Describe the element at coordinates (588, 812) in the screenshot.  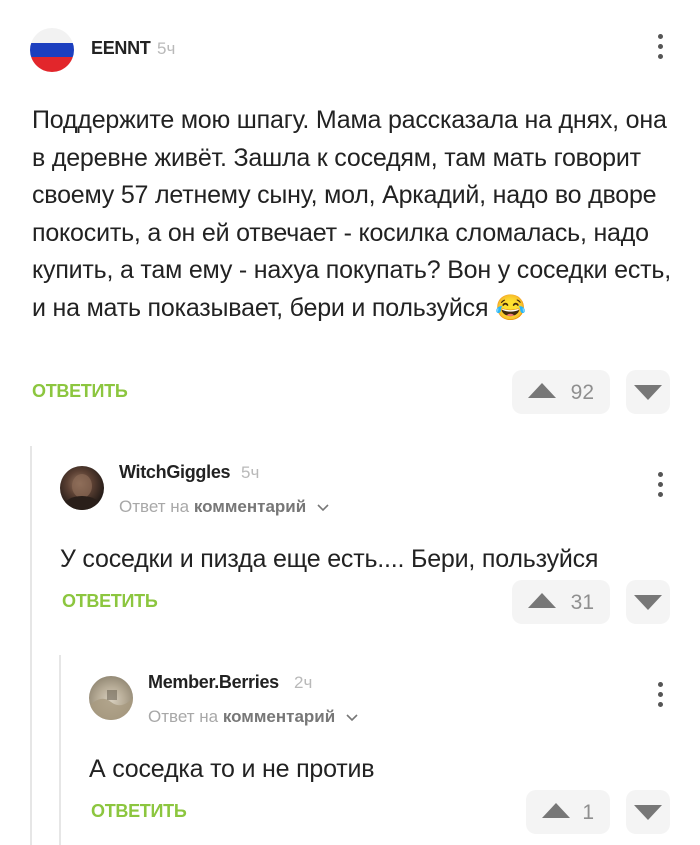
I see `vote-count: 1` at that location.